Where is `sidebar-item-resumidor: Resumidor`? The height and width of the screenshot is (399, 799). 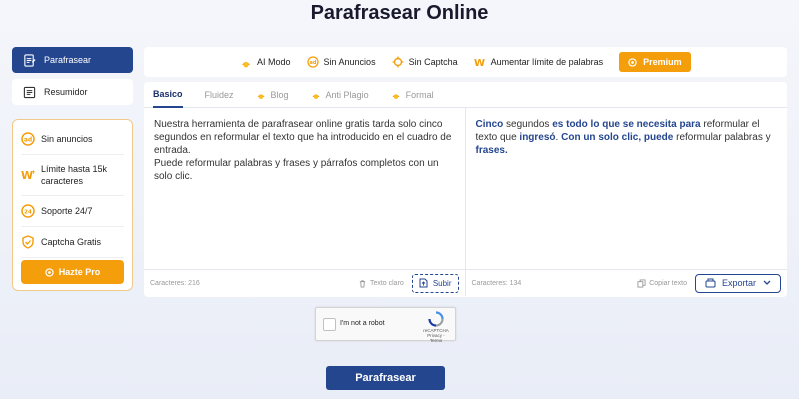
sidebar-item-resumidor: Resumidor is located at coordinates (72, 92).